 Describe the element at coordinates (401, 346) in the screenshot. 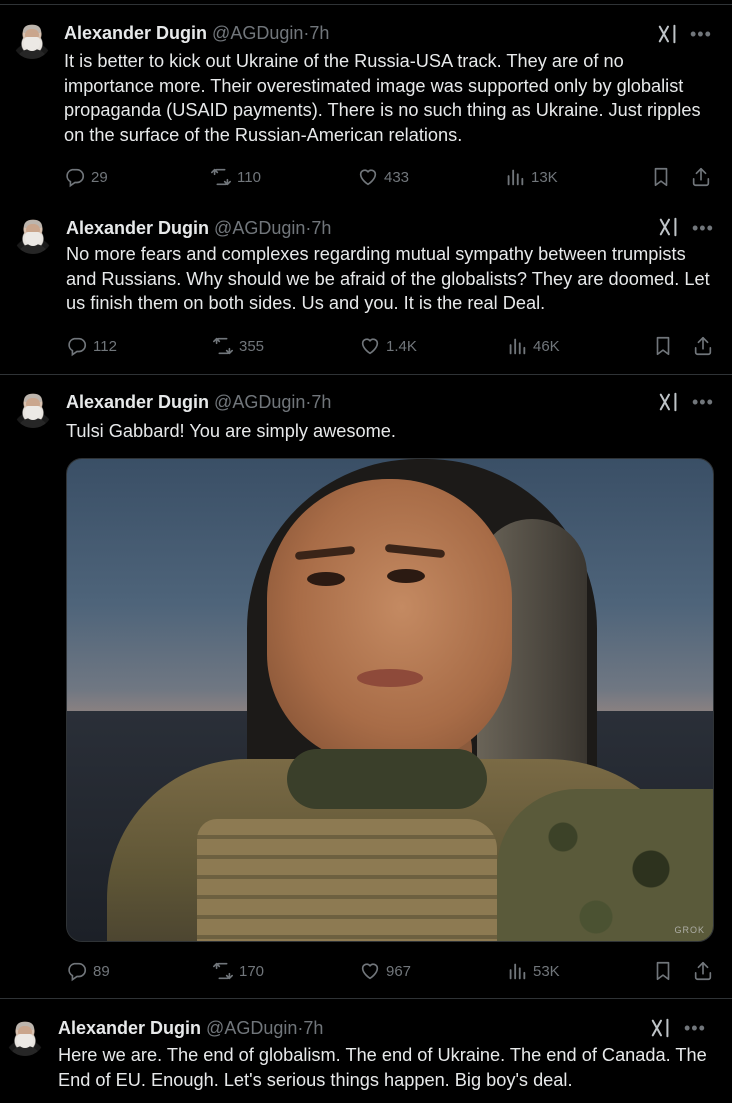

I see `like-count: 1.4K` at that location.